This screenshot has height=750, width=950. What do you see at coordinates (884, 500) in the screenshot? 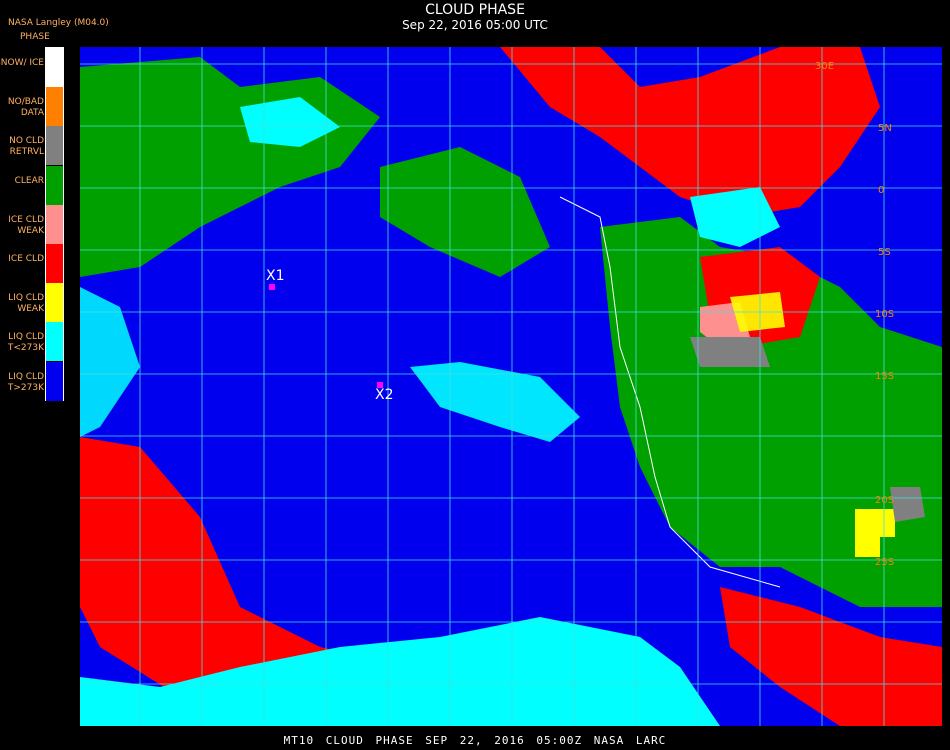
I see `grid-label-20s: 20S` at bounding box center [884, 500].